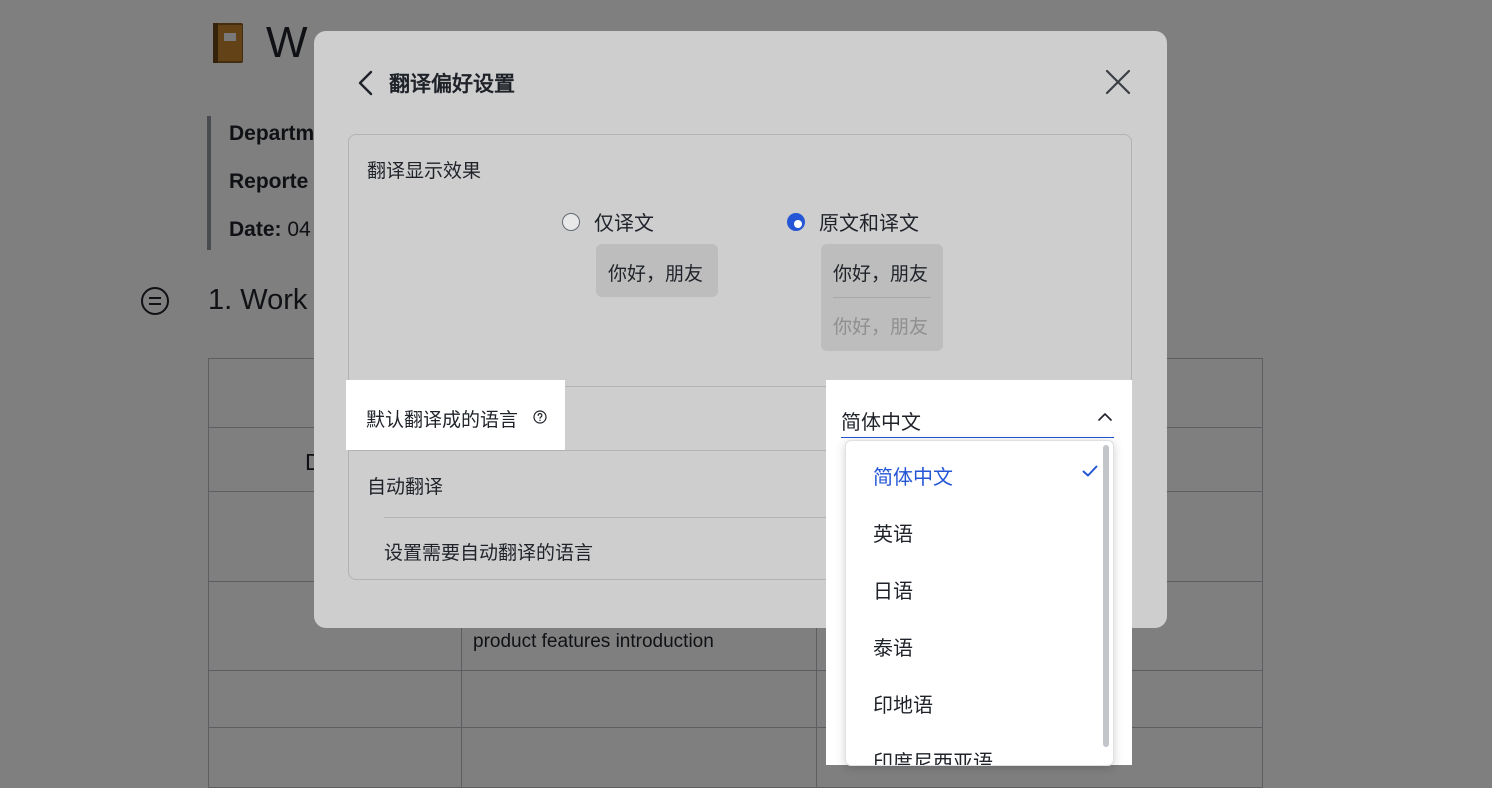  What do you see at coordinates (977, 419) in the screenshot?
I see `default-language-select: 简体中文` at bounding box center [977, 419].